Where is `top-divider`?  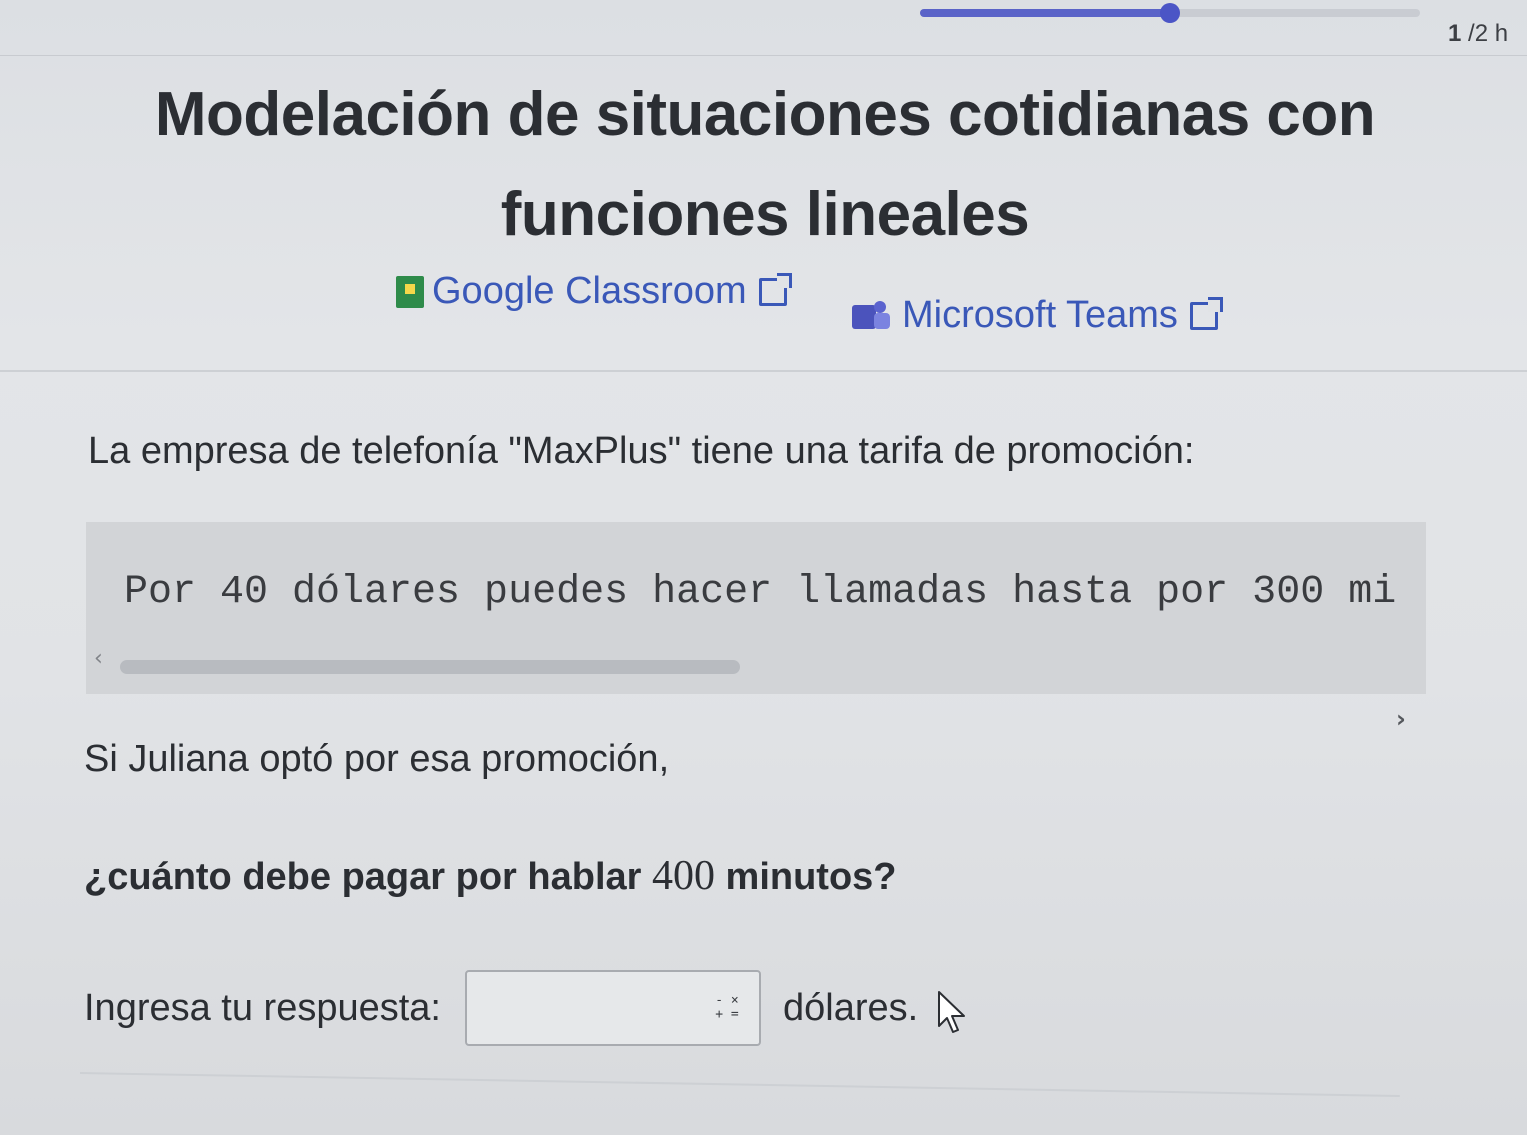
top-divider is located at coordinates (763, 55).